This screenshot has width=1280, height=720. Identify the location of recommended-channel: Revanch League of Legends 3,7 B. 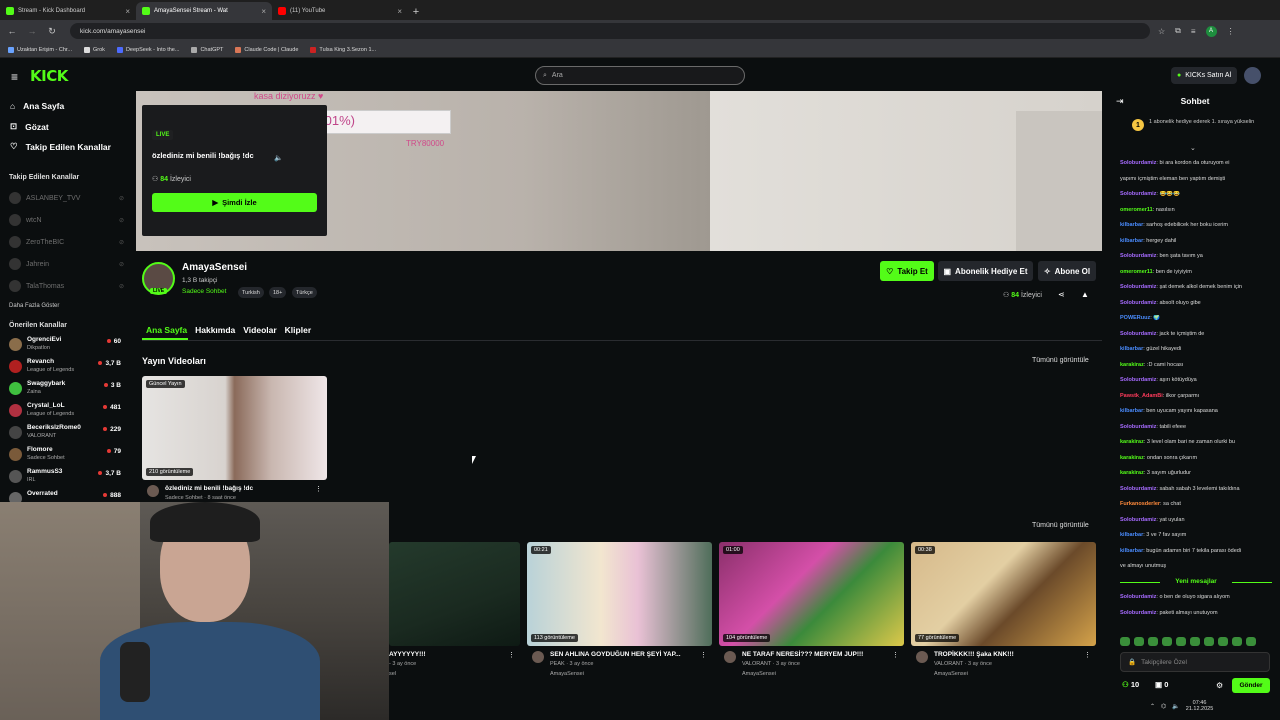
(65, 367).